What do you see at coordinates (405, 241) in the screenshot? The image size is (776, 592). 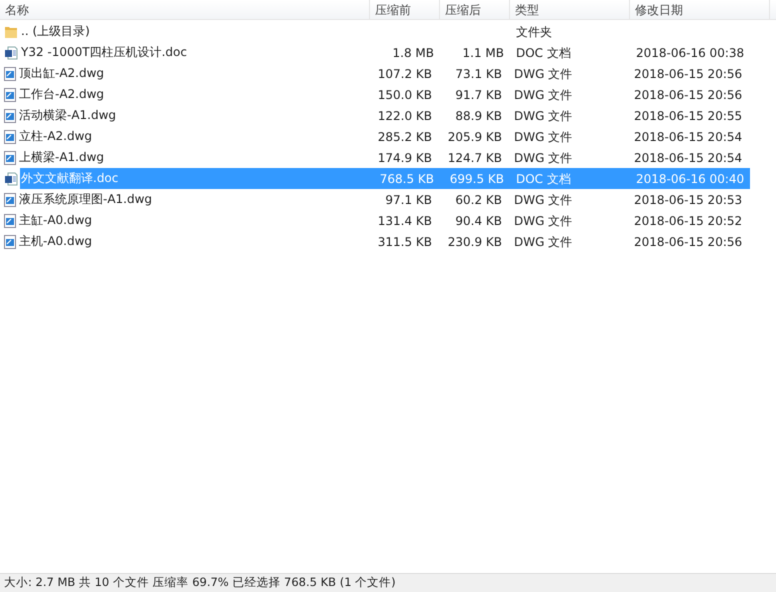 I see `size-cell: 311.5 KB` at bounding box center [405, 241].